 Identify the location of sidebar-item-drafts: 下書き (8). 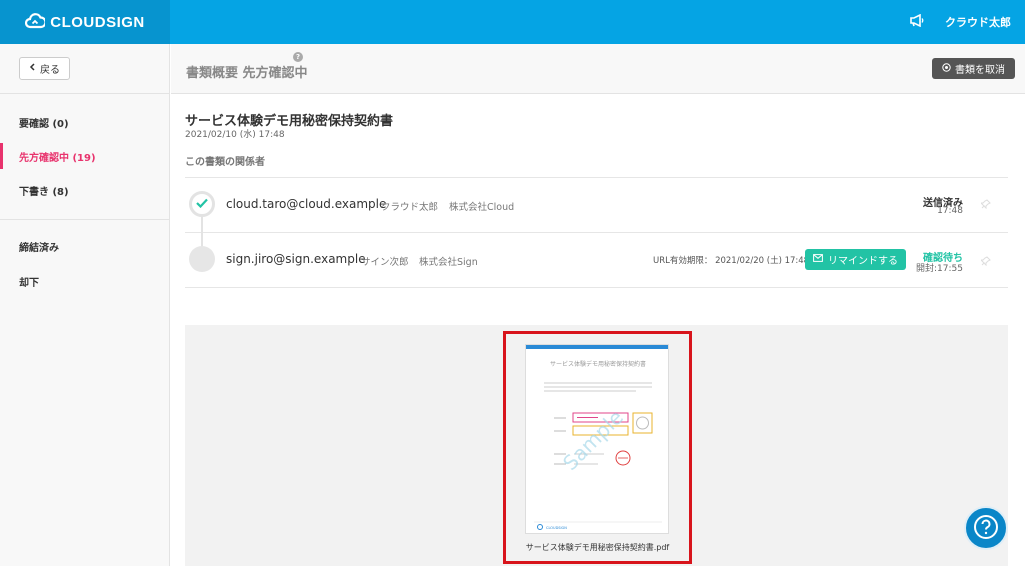
(84, 190).